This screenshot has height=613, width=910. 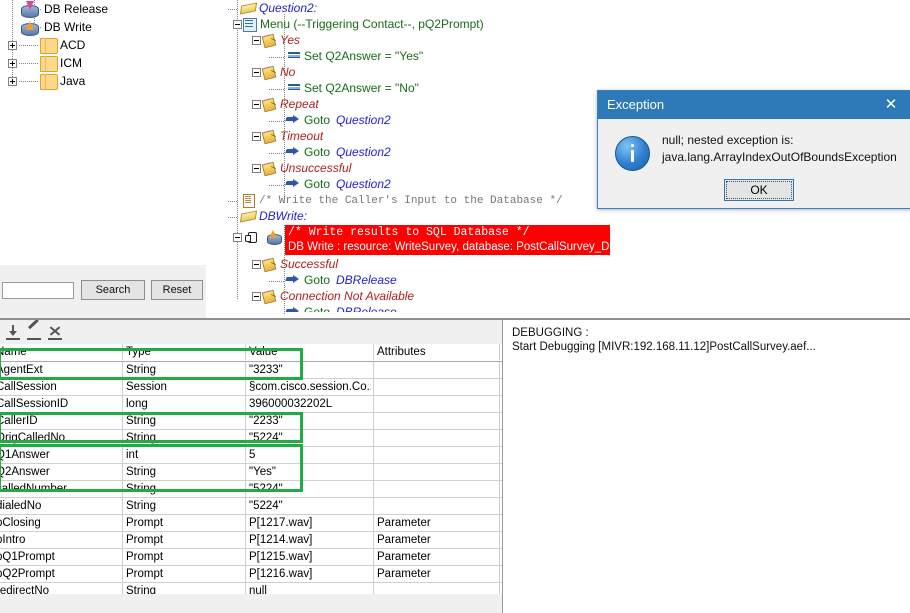 What do you see at coordinates (409, 232) in the screenshot?
I see `highlight-comment-line: /* Write results to SQL Database */` at bounding box center [409, 232].